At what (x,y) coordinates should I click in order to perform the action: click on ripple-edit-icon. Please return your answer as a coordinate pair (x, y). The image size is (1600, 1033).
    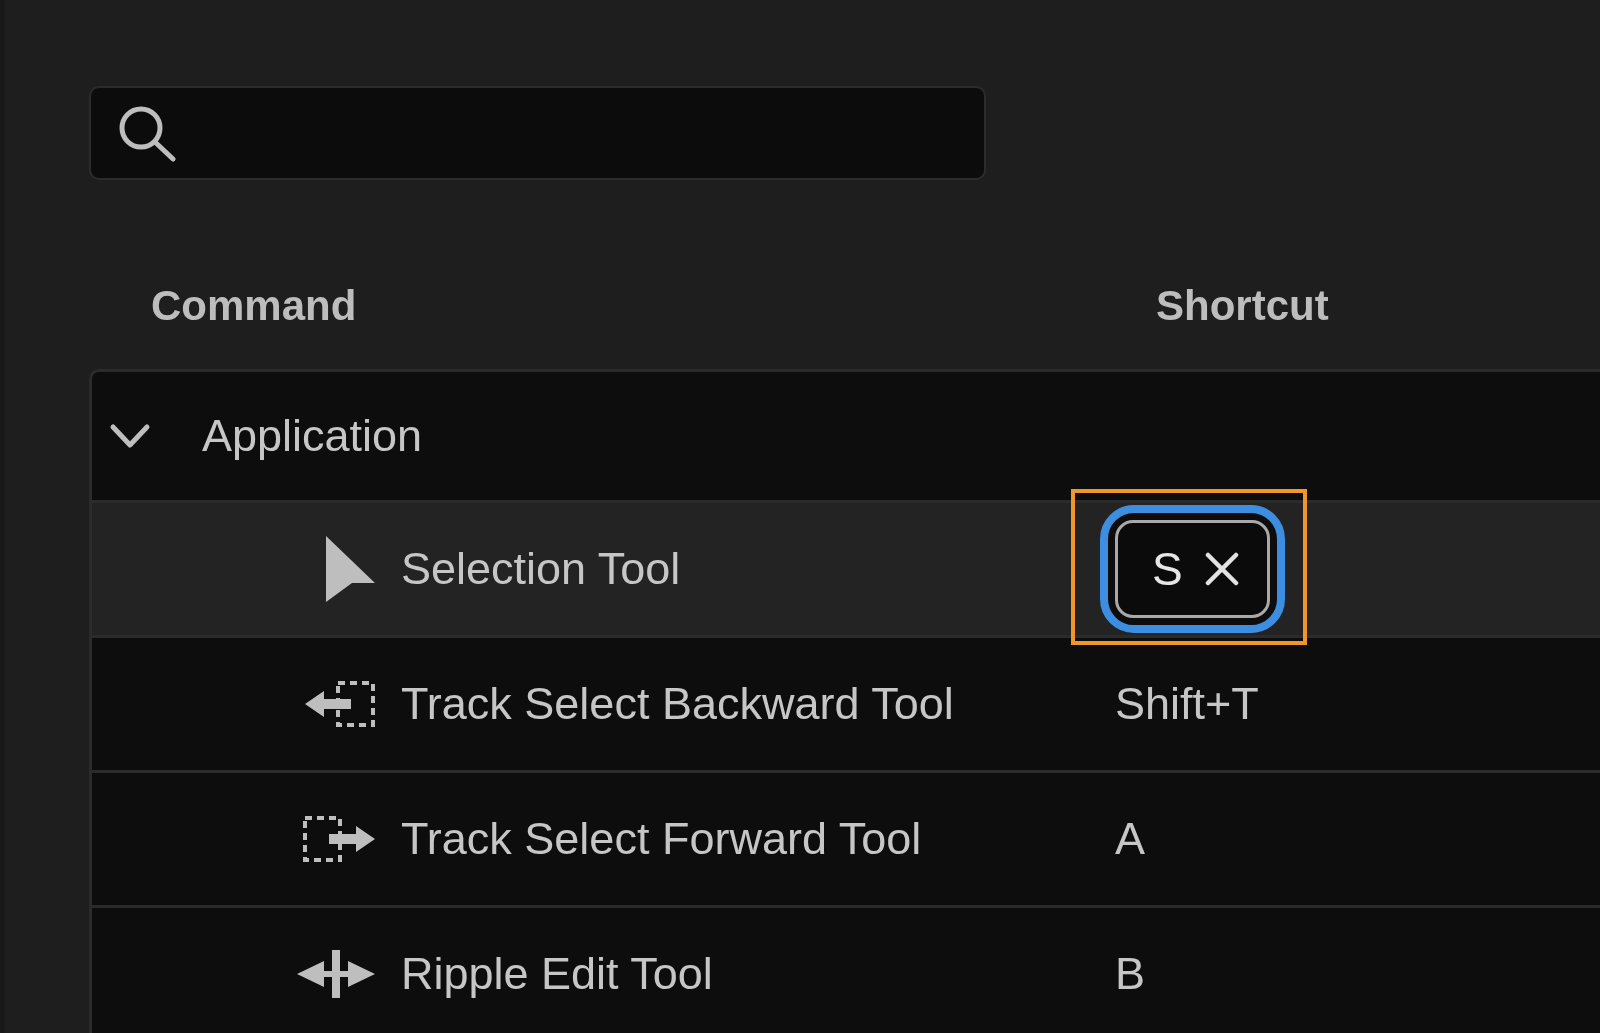
    Looking at the image, I should click on (336, 974).